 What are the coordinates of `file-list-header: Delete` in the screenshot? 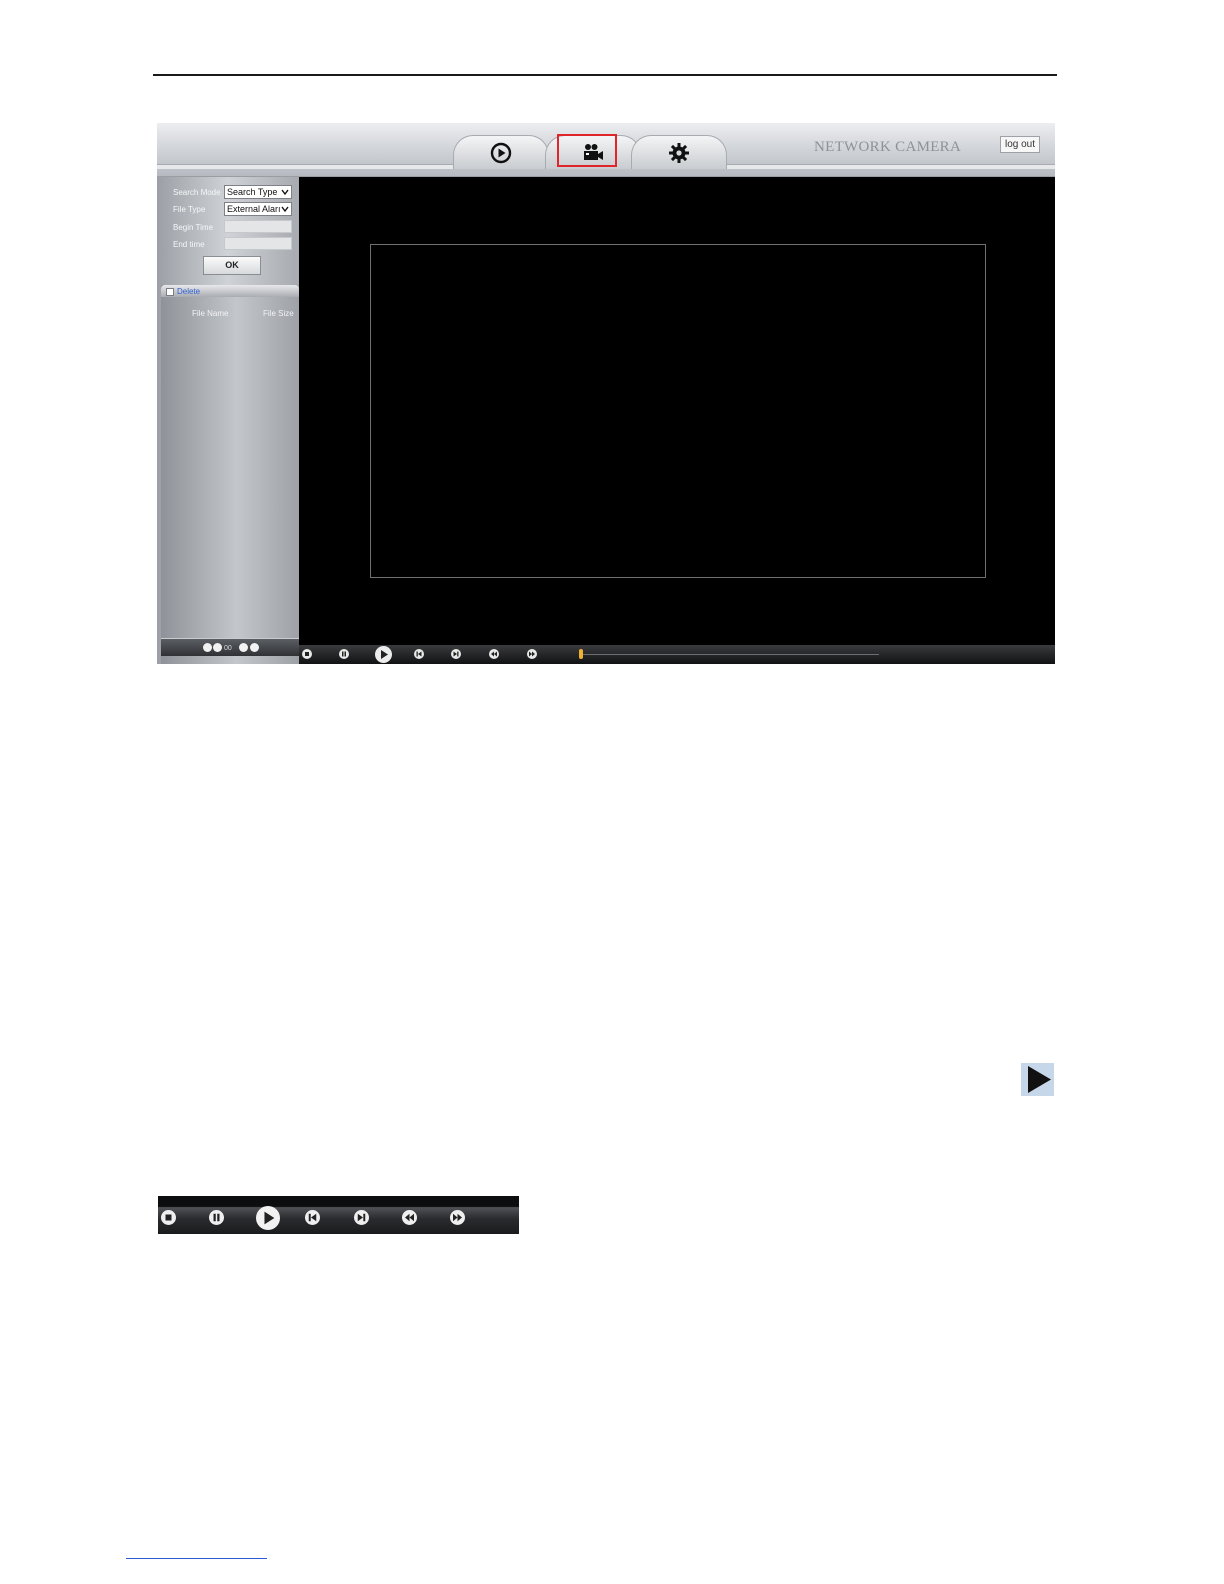 It's located at (230, 291).